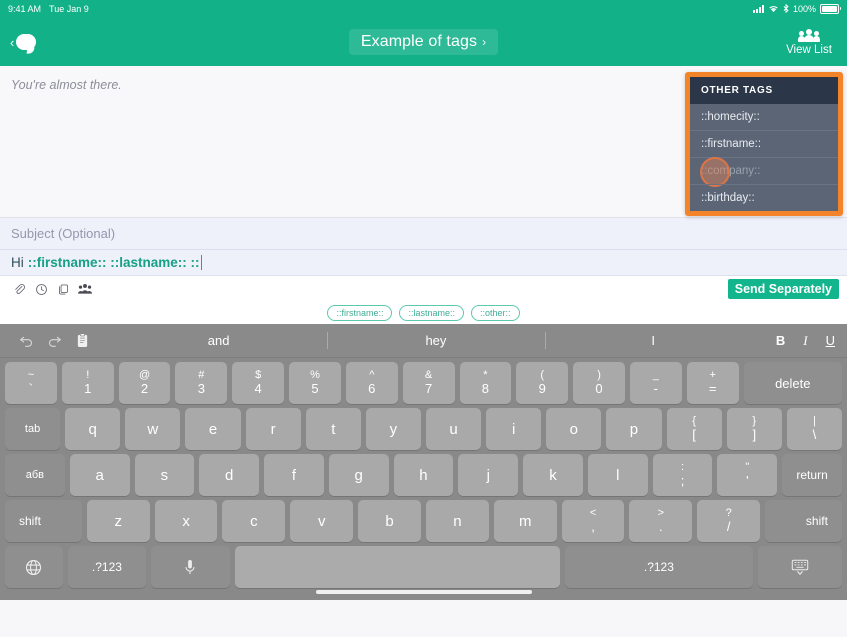 The image size is (847, 637). What do you see at coordinates (113, 262) in the screenshot?
I see `message-tag-text: ::firstname:: ::lastname:: ::` at bounding box center [113, 262].